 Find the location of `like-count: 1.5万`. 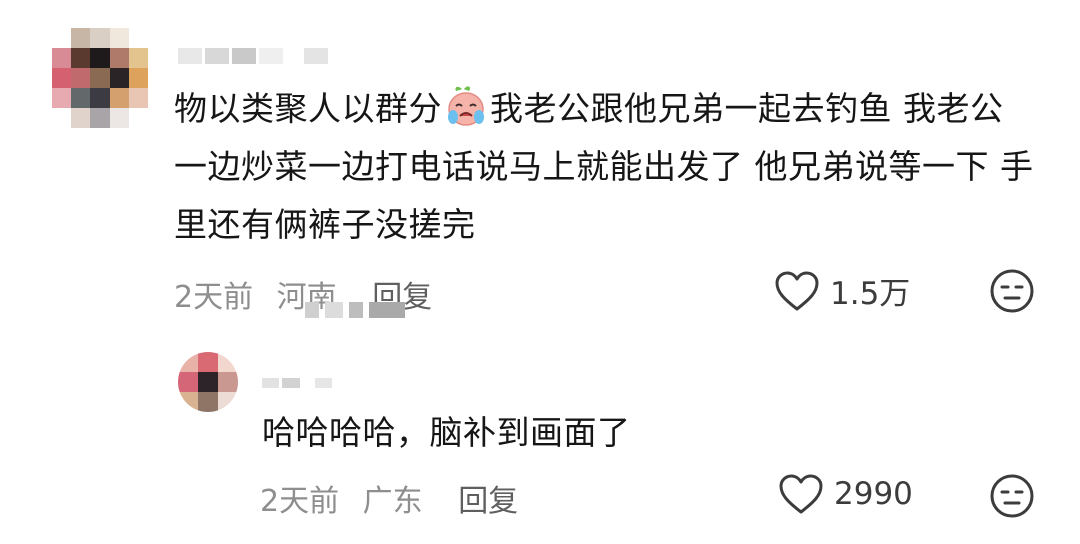

like-count: 1.5万 is located at coordinates (870, 294).